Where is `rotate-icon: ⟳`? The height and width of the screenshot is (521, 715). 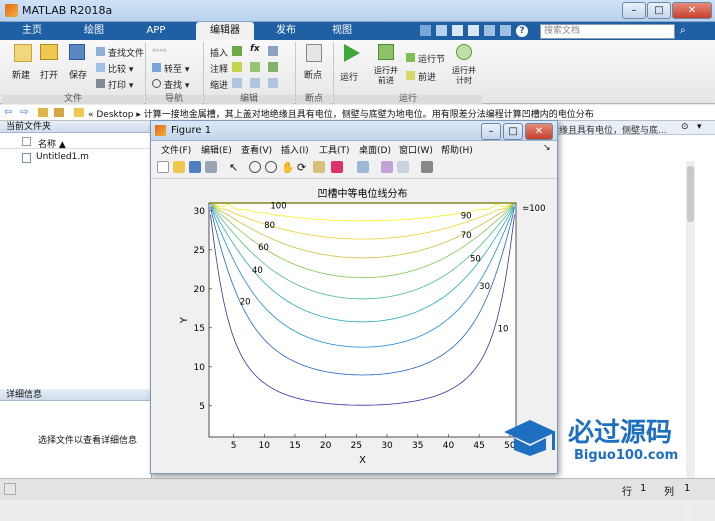
rotate-icon: ⟳ is located at coordinates (303, 167).